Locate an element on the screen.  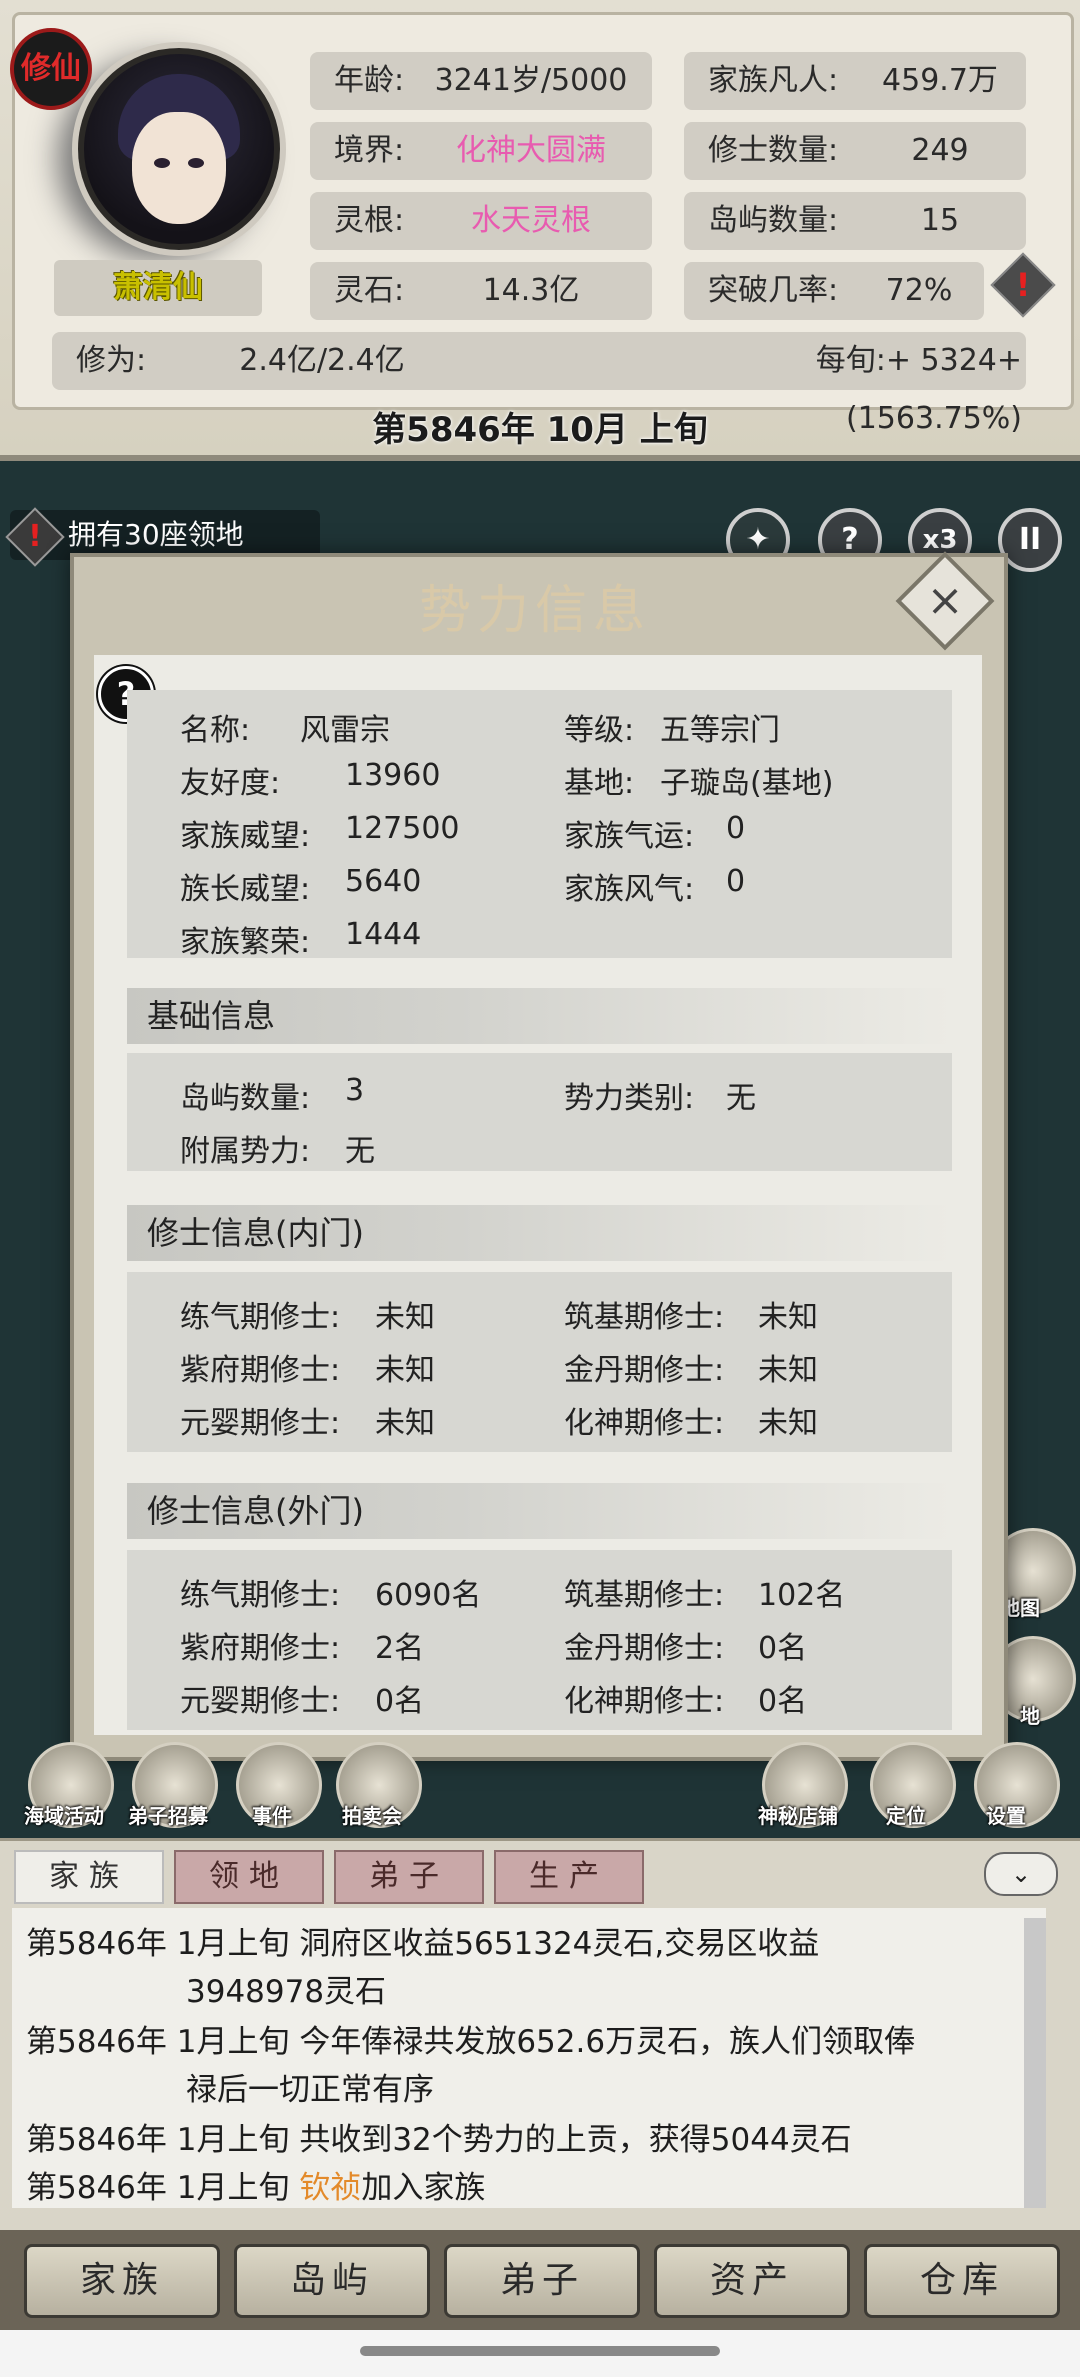
sea-activity-label: 海域活动 is located at coordinates (64, 1816).